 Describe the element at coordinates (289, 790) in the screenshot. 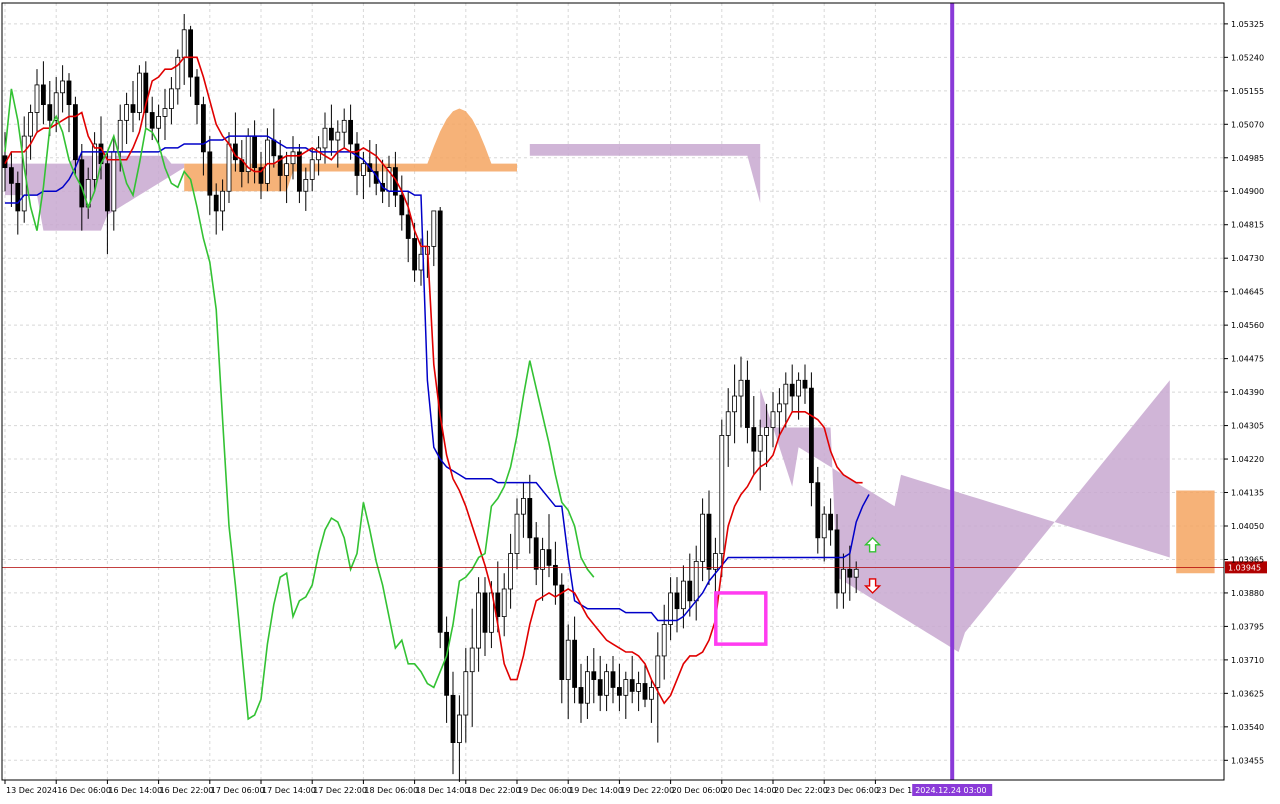

I see `x-tick-label: 17 Dec 14:00` at that location.